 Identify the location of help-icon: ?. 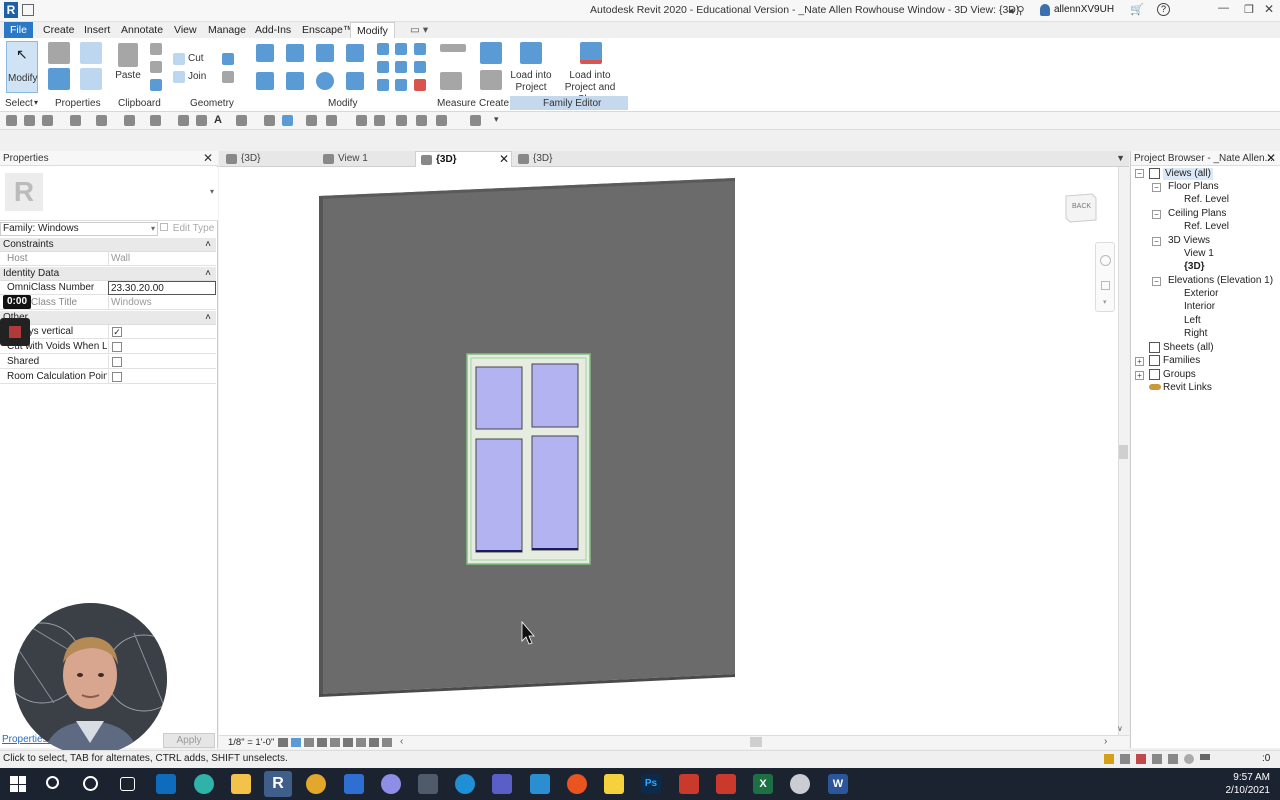
(1163, 9).